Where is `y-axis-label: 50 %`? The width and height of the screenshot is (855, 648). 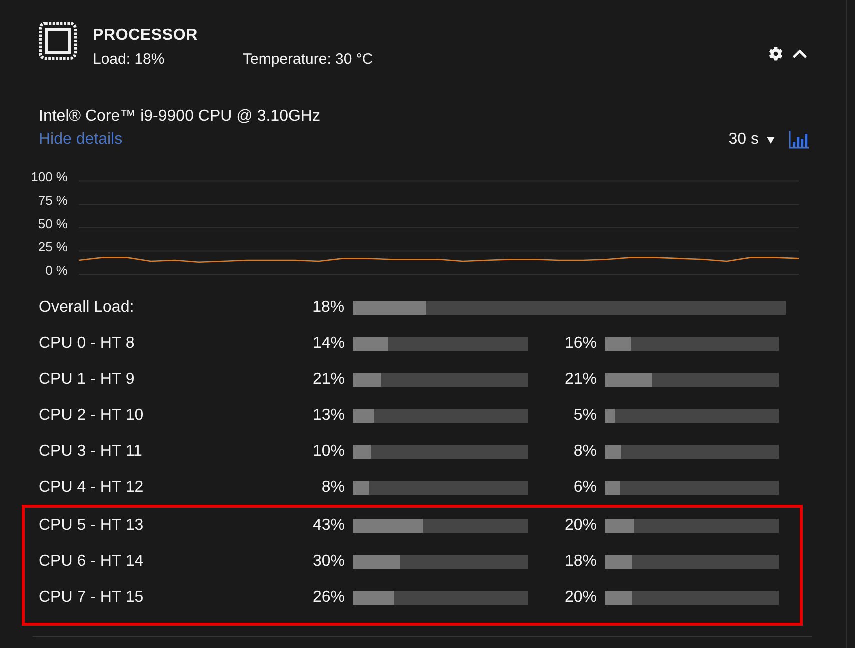 y-axis-label: 50 % is located at coordinates (53, 224).